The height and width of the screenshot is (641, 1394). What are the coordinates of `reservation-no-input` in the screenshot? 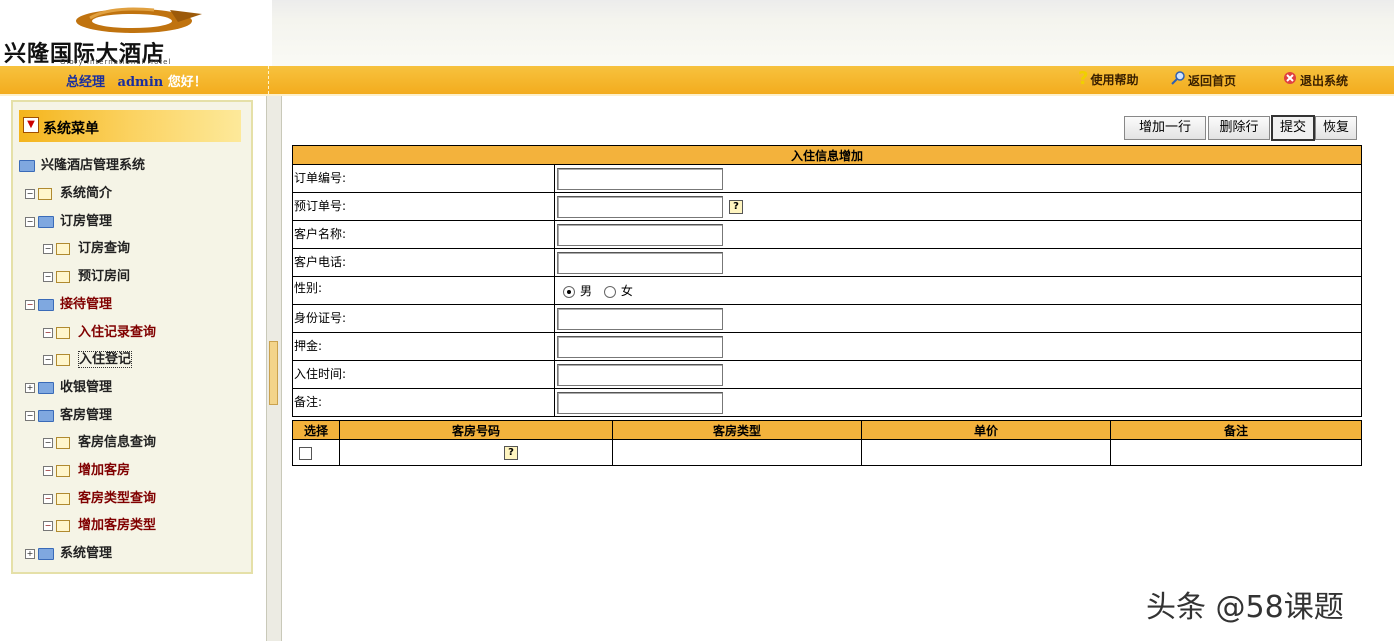 It's located at (640, 206).